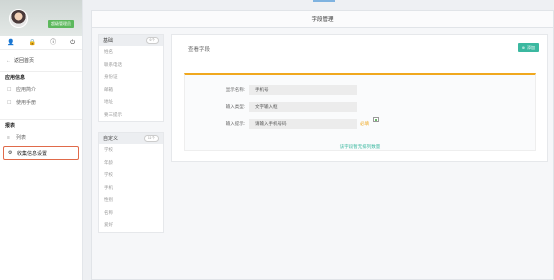  I want to click on role-badge: 超级管理员, so click(61, 24).